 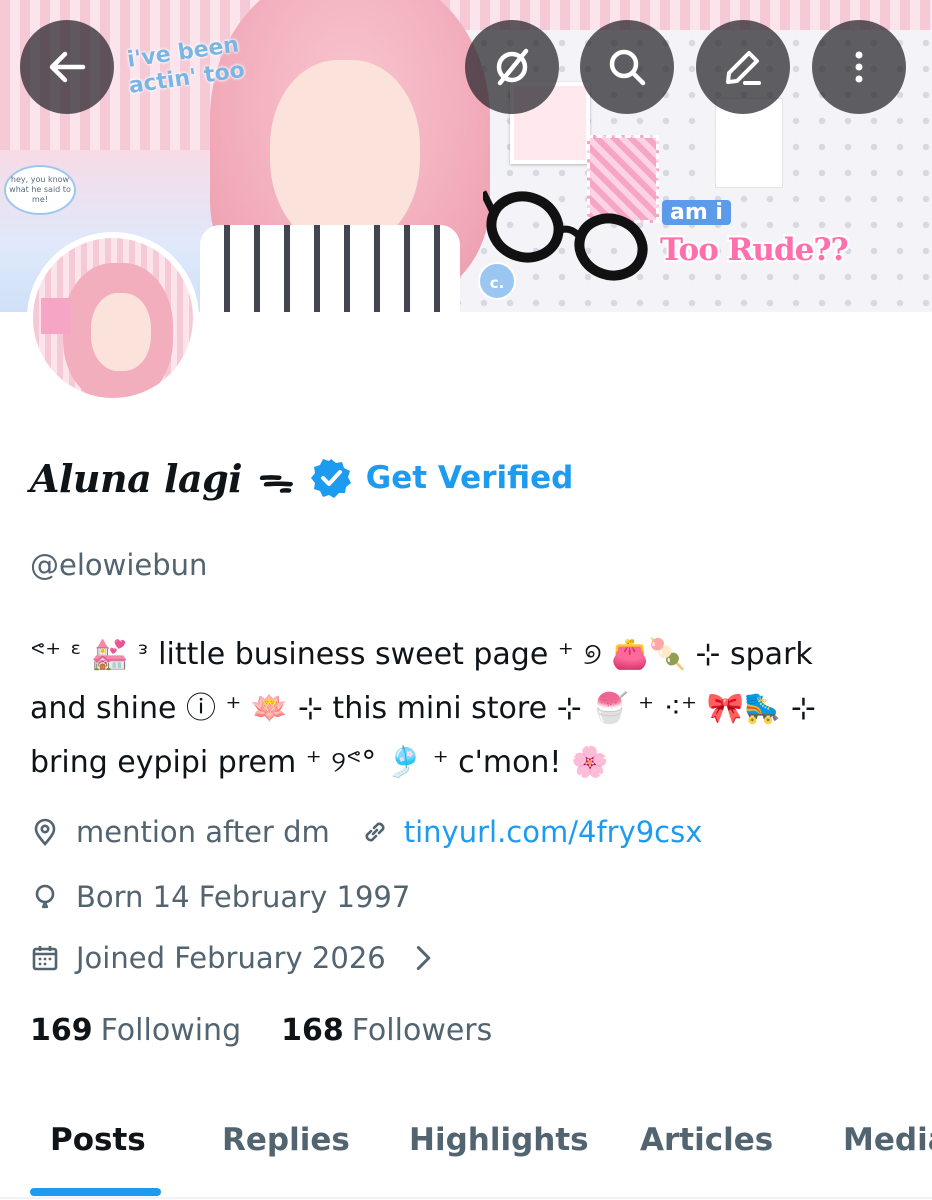 I want to click on location-row: mention after dm tinyurl.com/4fry9csx, so click(x=366, y=832).